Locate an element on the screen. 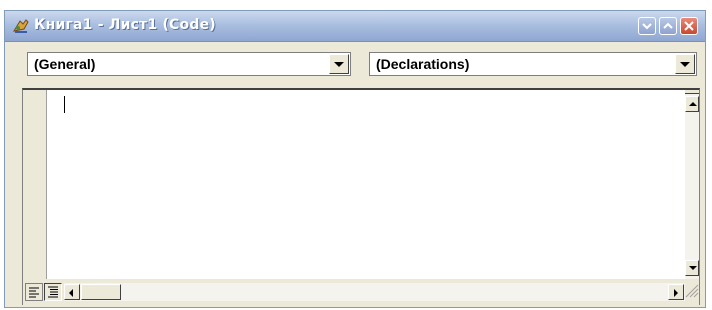 The image size is (712, 310). full-module-view-icon is located at coordinates (53, 292).